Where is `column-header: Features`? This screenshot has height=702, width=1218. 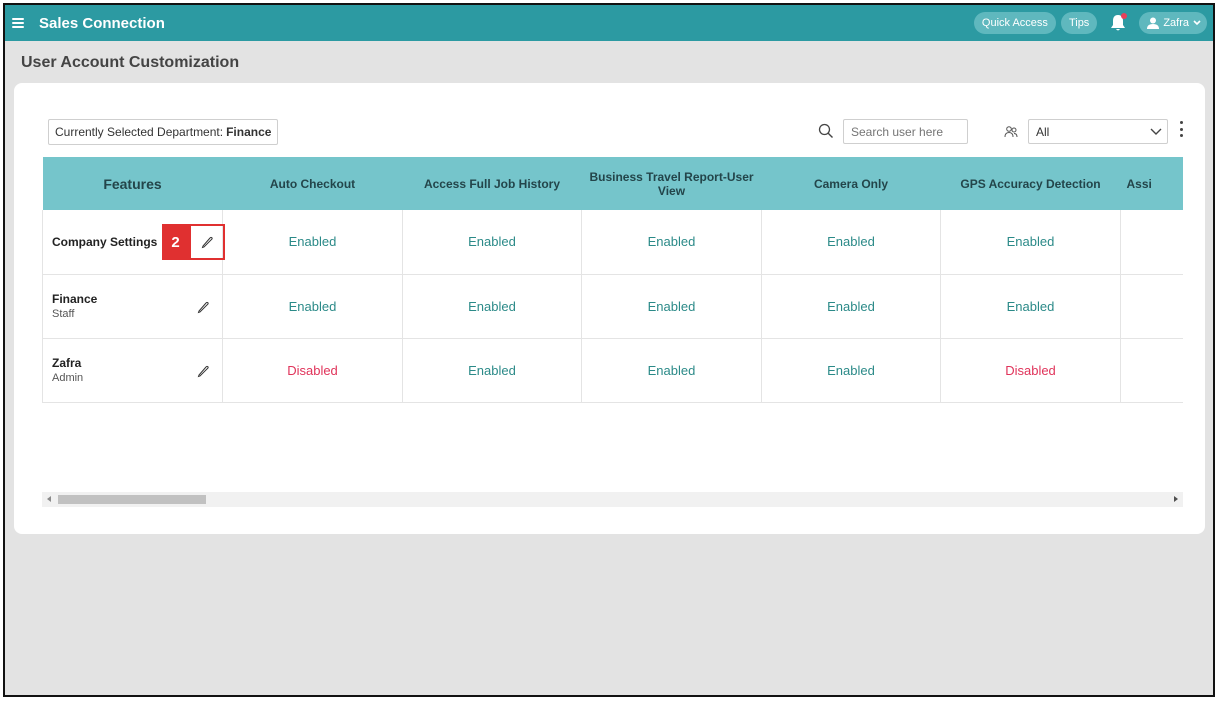
column-header: Features is located at coordinates (132, 183).